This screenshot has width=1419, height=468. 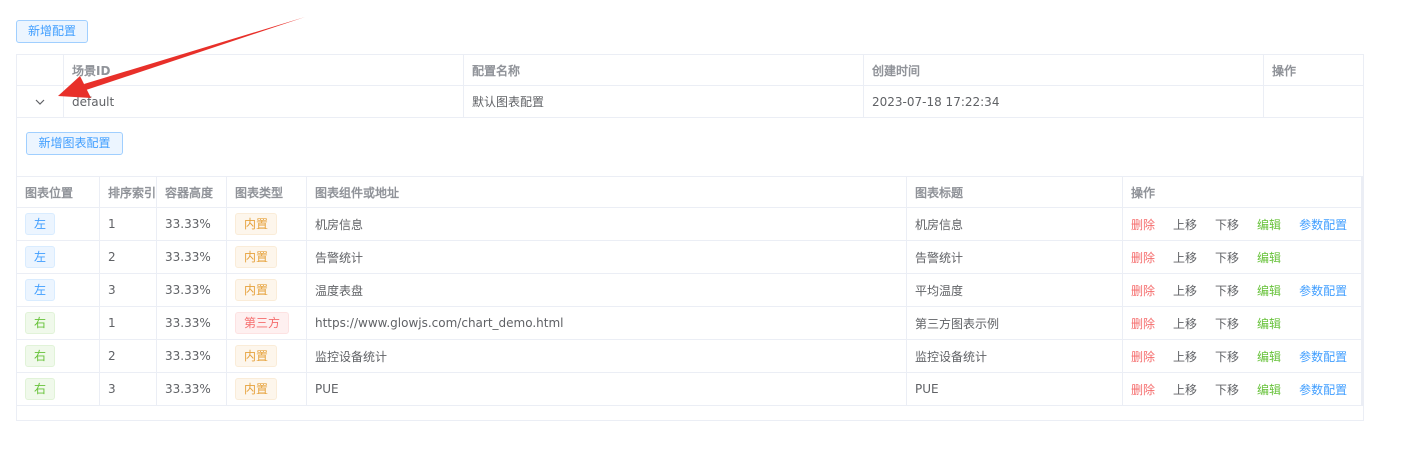 I want to click on table-row: default 默认图表配置 2023-07-18 17:22:34, so click(x=690, y=102).